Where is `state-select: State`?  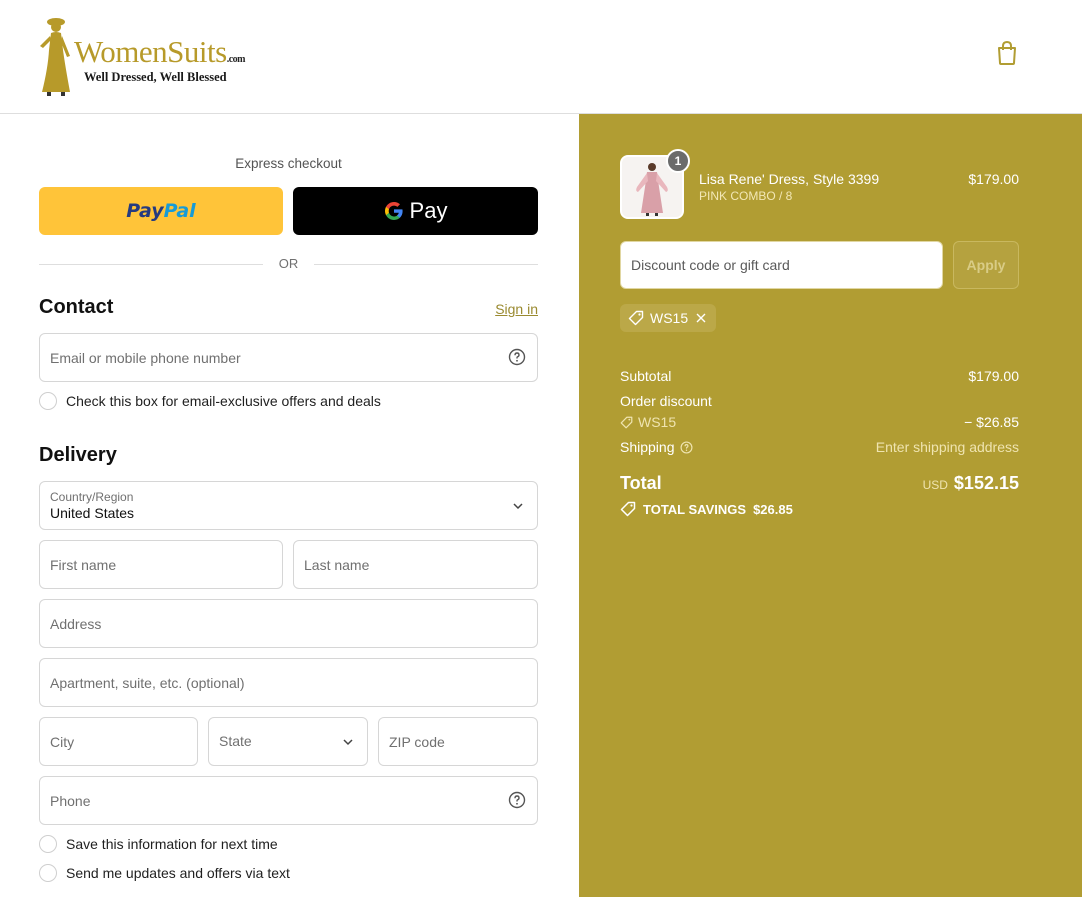
state-select: State is located at coordinates (288, 741).